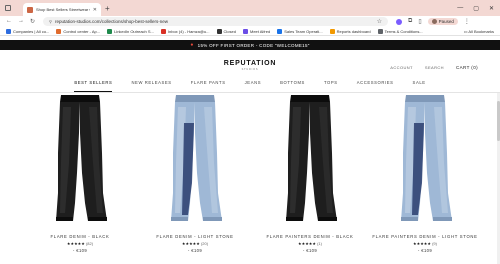  Describe the element at coordinates (292, 86) in the screenshot. I see `nav-item-bottoms: BOTTOMS` at that location.